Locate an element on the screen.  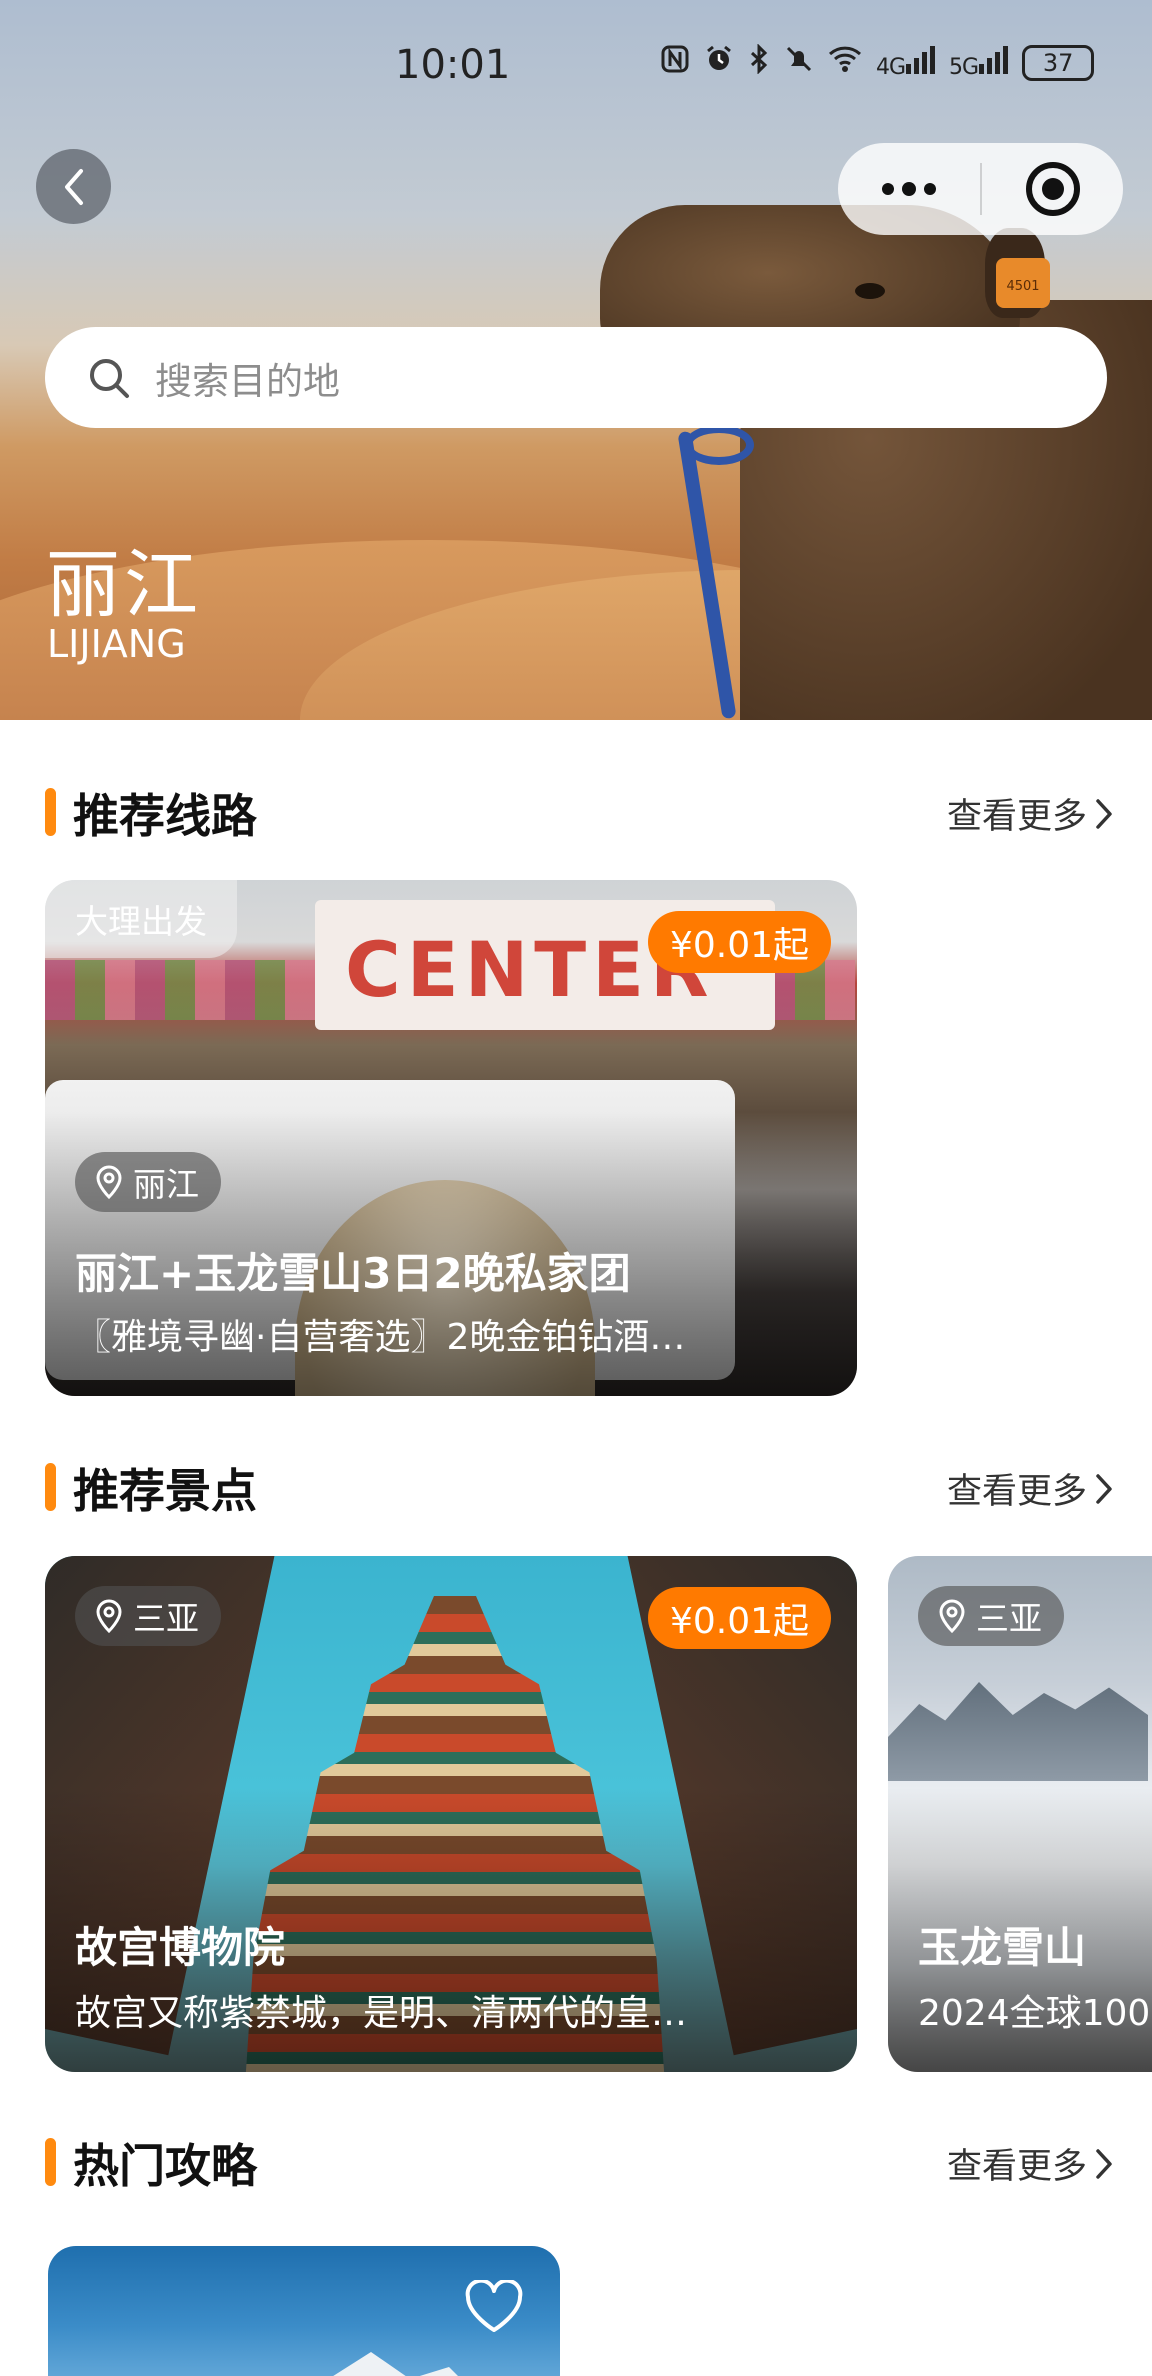
favorite-button is located at coordinates (494, 2308).